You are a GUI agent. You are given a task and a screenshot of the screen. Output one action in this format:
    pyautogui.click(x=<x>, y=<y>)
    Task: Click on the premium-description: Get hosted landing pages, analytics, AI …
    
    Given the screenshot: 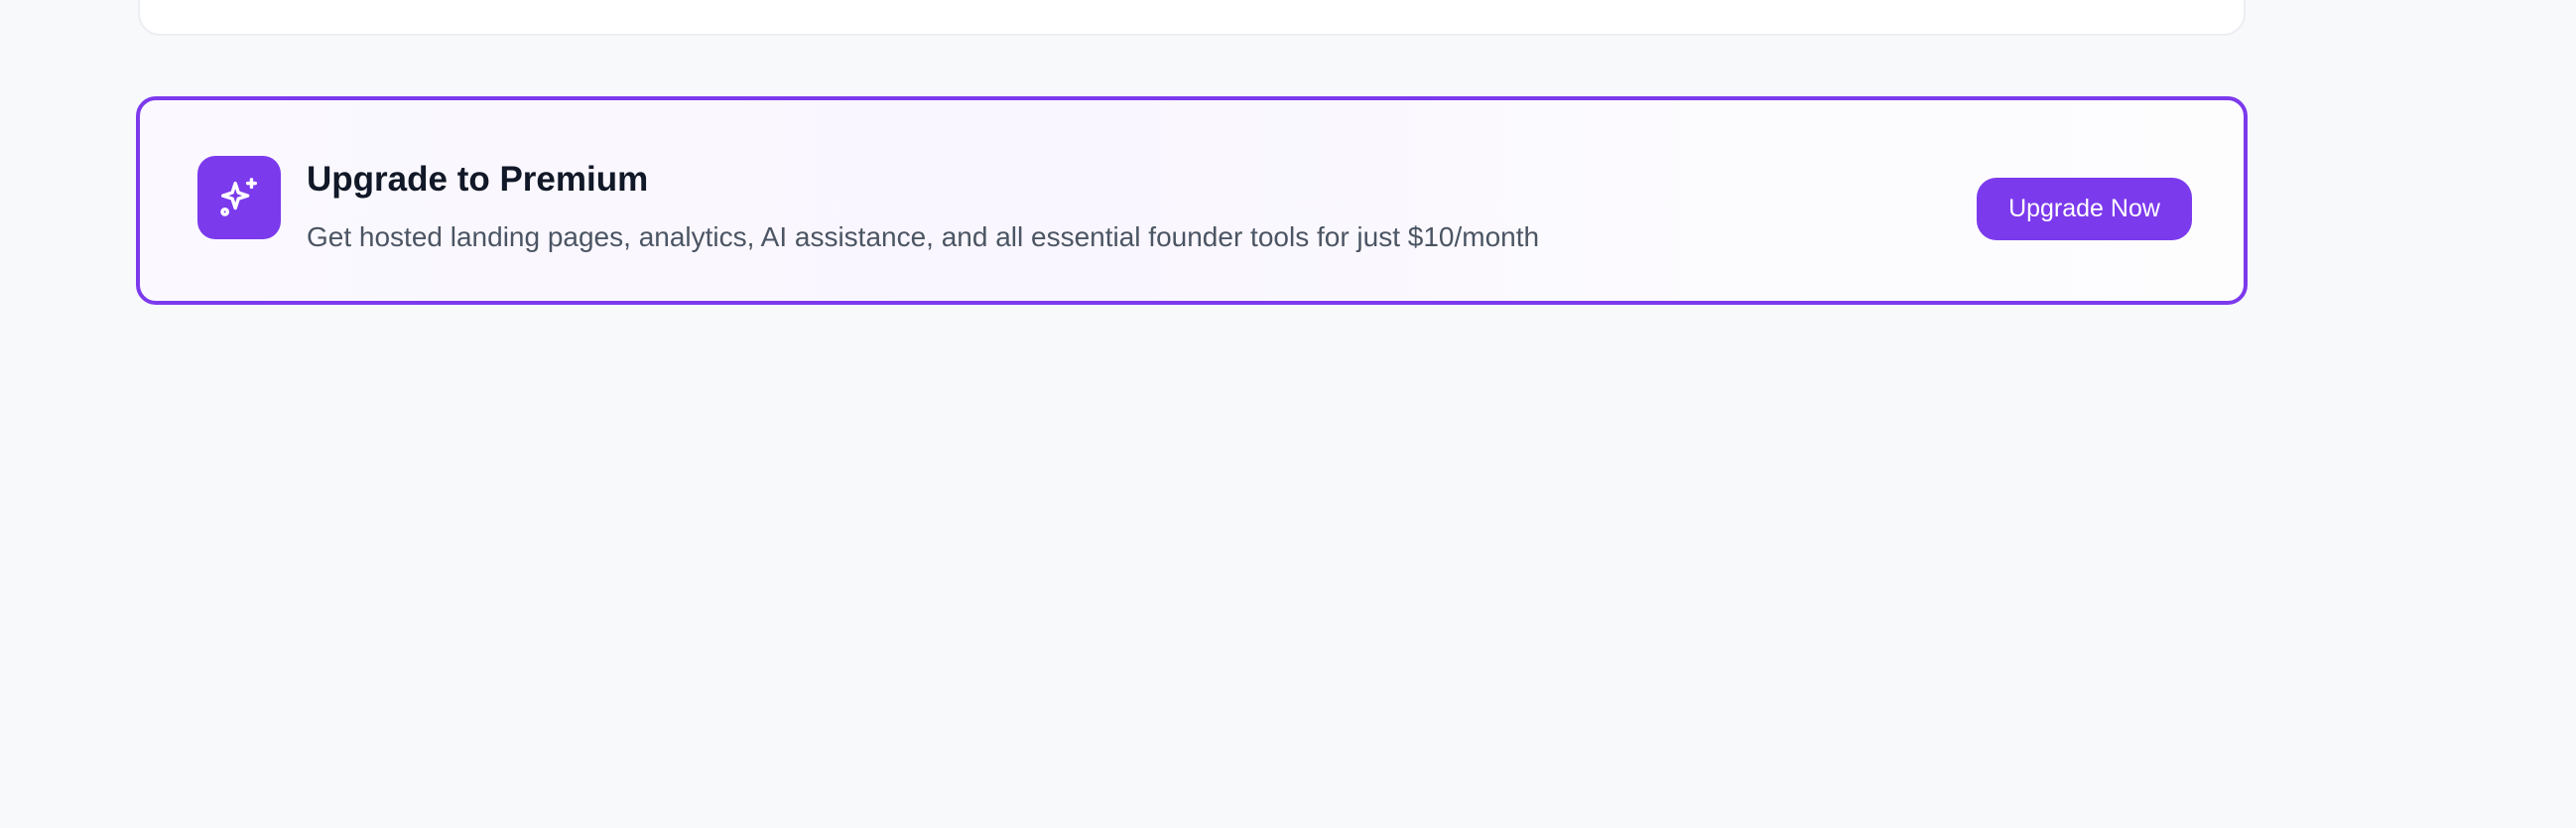 What is the action you would take?
    pyautogui.click(x=924, y=236)
    